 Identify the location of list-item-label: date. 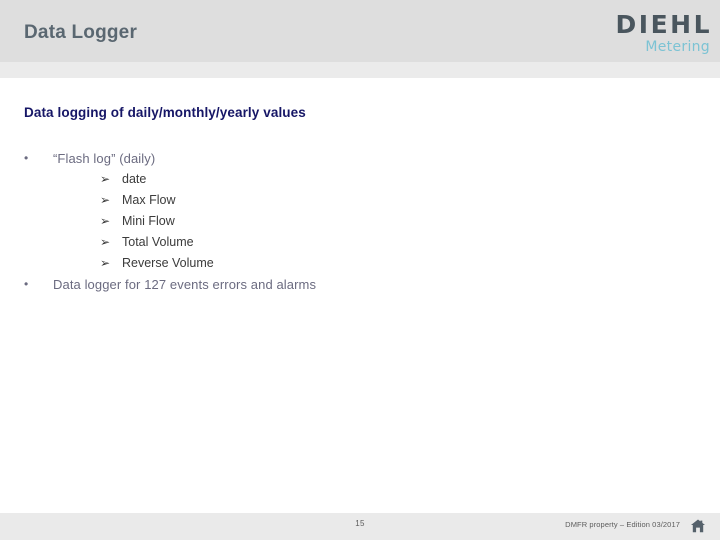
(134, 179).